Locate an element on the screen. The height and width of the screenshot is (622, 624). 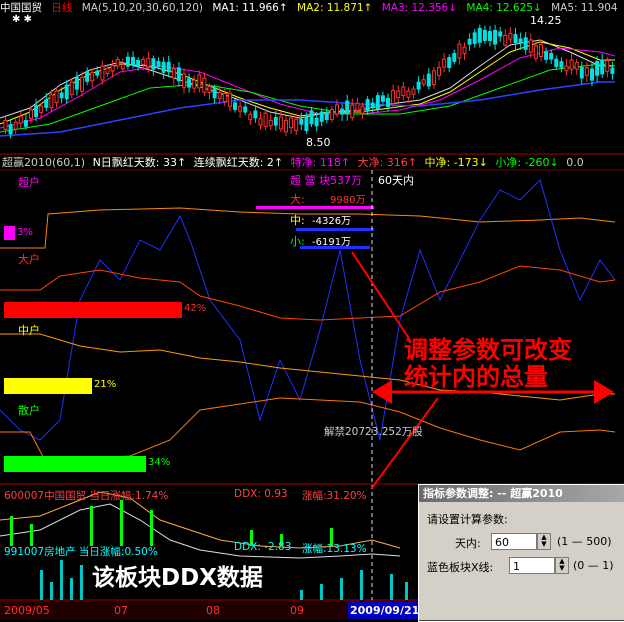
medium-label: 中户 is located at coordinates (29, 330).